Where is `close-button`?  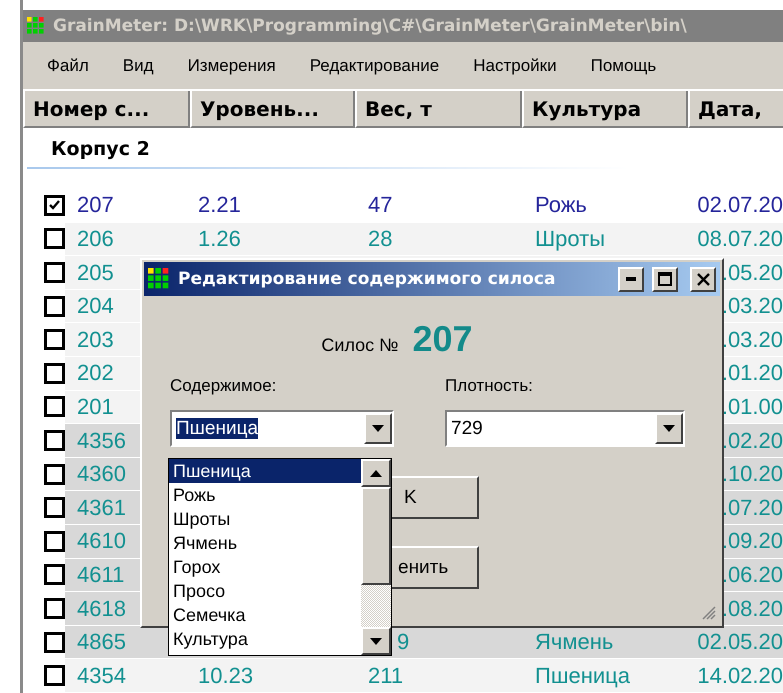
close-button is located at coordinates (703, 279).